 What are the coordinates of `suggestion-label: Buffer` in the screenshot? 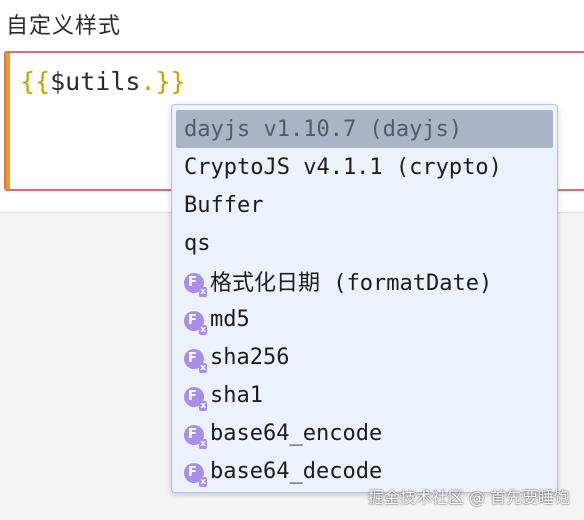 It's located at (224, 205).